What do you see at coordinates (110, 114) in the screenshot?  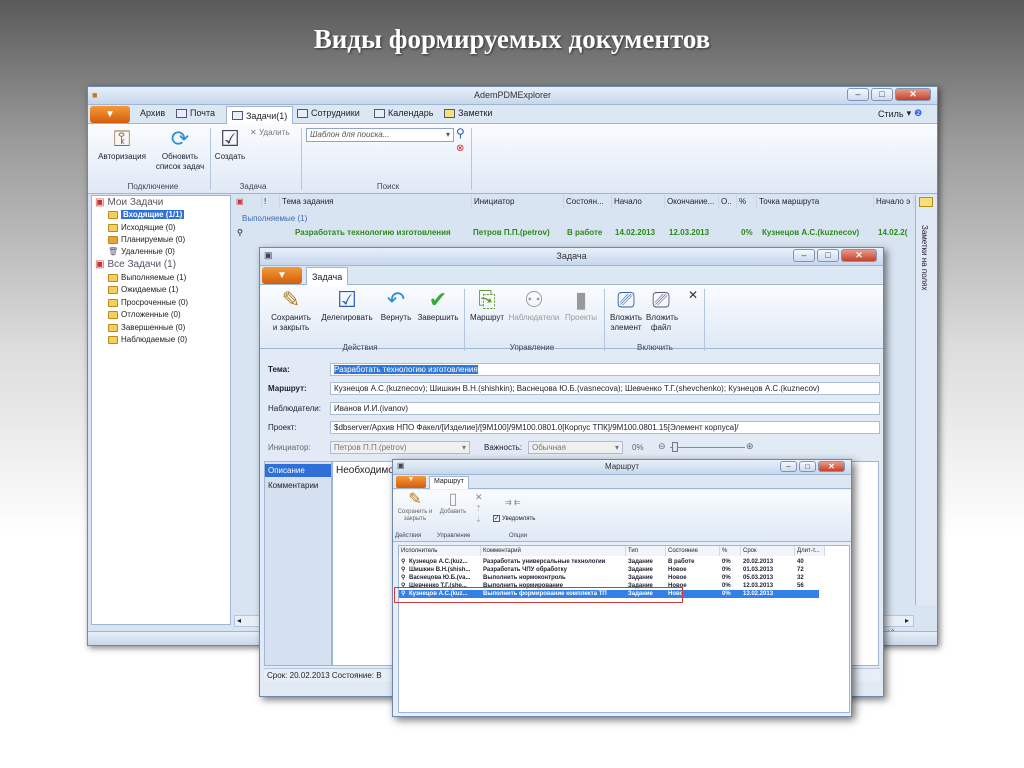 I see `app-menu-button: ▼` at bounding box center [110, 114].